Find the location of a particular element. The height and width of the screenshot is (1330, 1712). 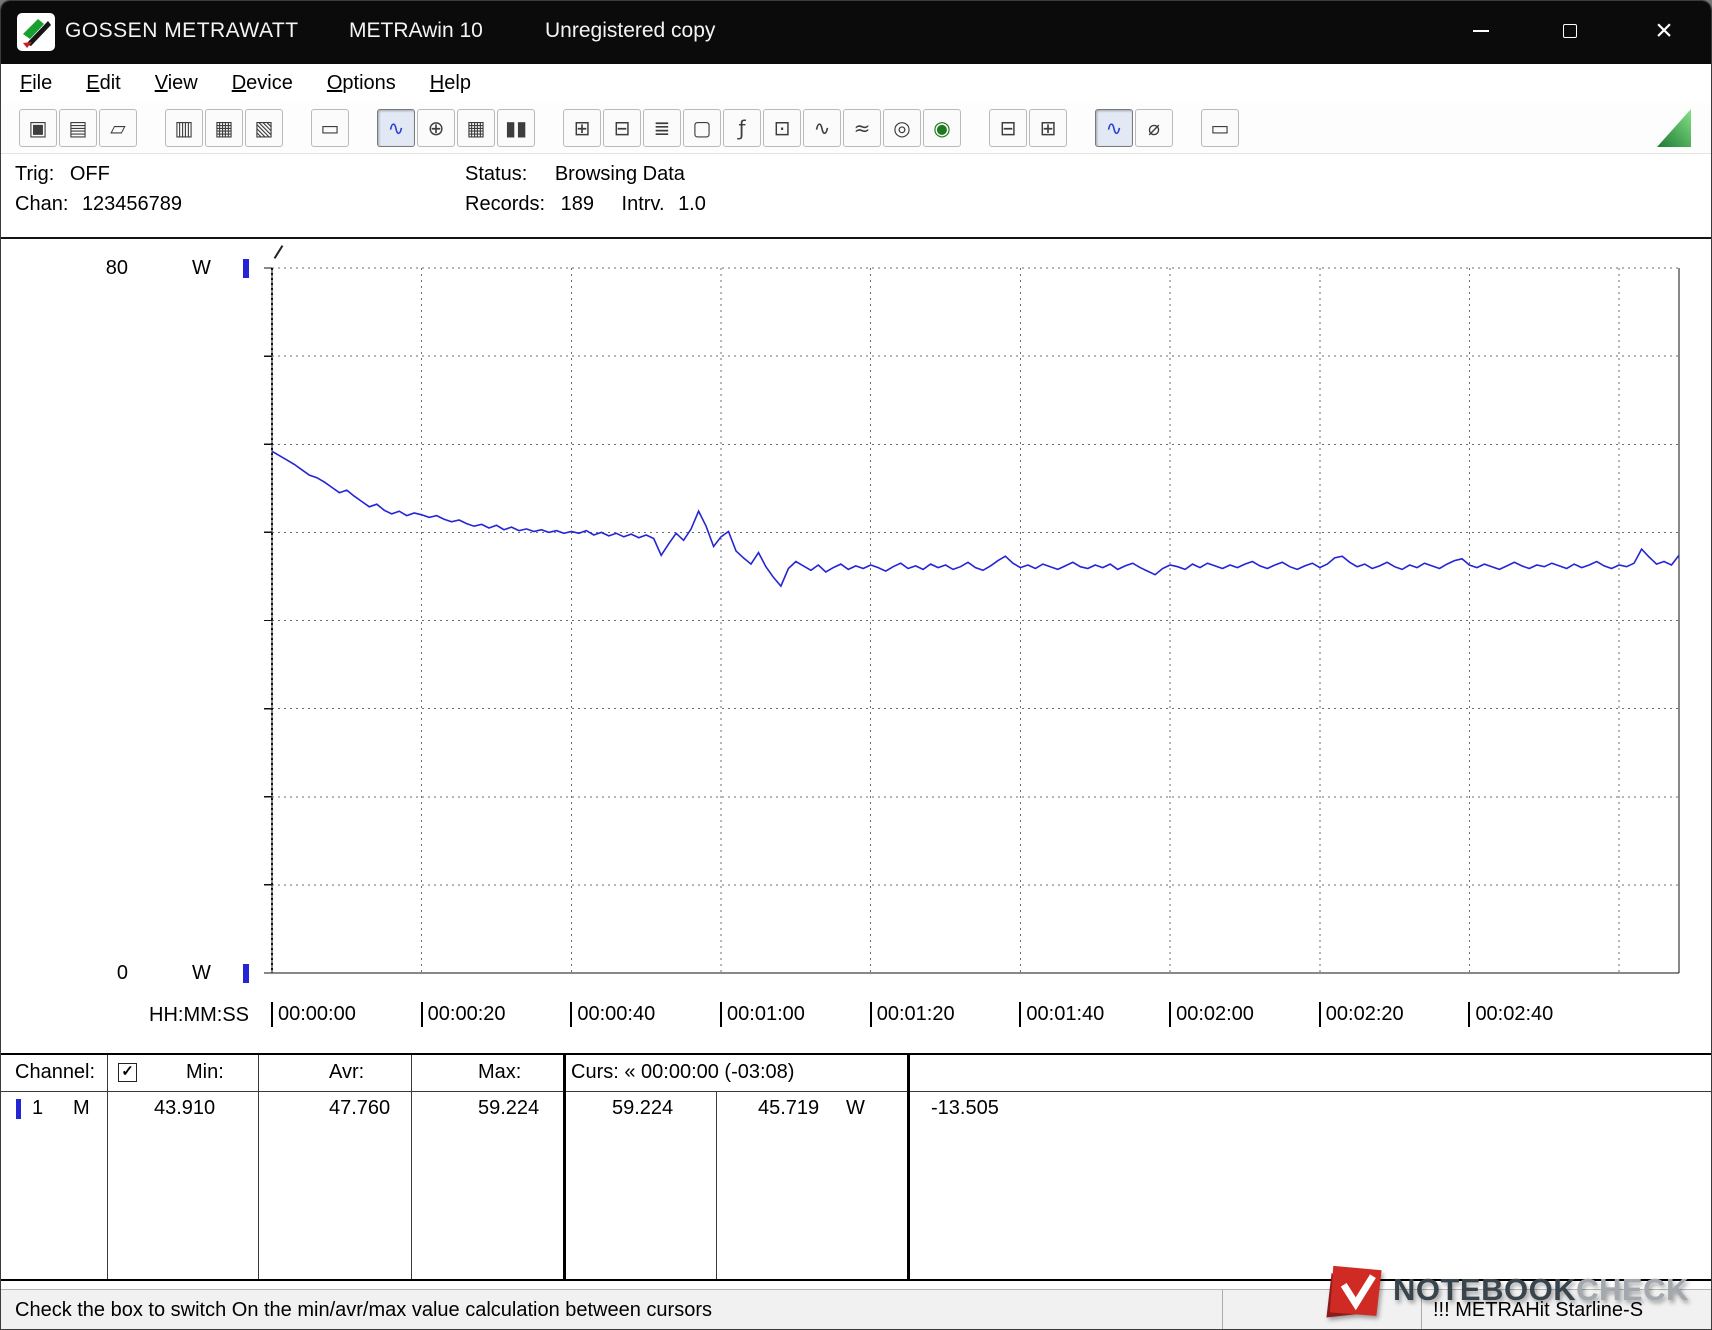

filter-icon: ≈ is located at coordinates (862, 128).